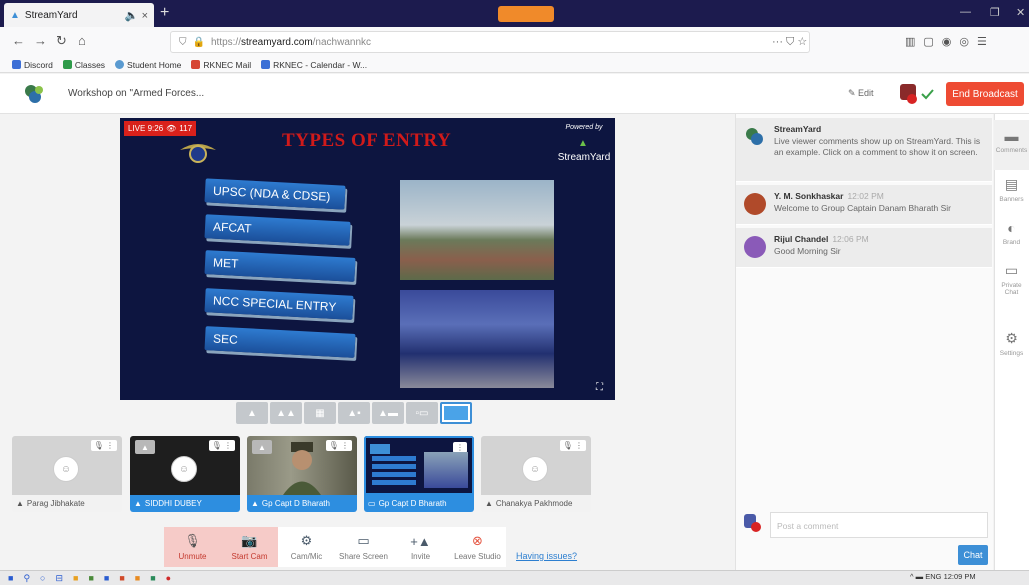 The height and width of the screenshot is (585, 1029). I want to click on participant-card: 🎙 ⋮ ☺ ▲ Parag Jibhakate, so click(67, 474).